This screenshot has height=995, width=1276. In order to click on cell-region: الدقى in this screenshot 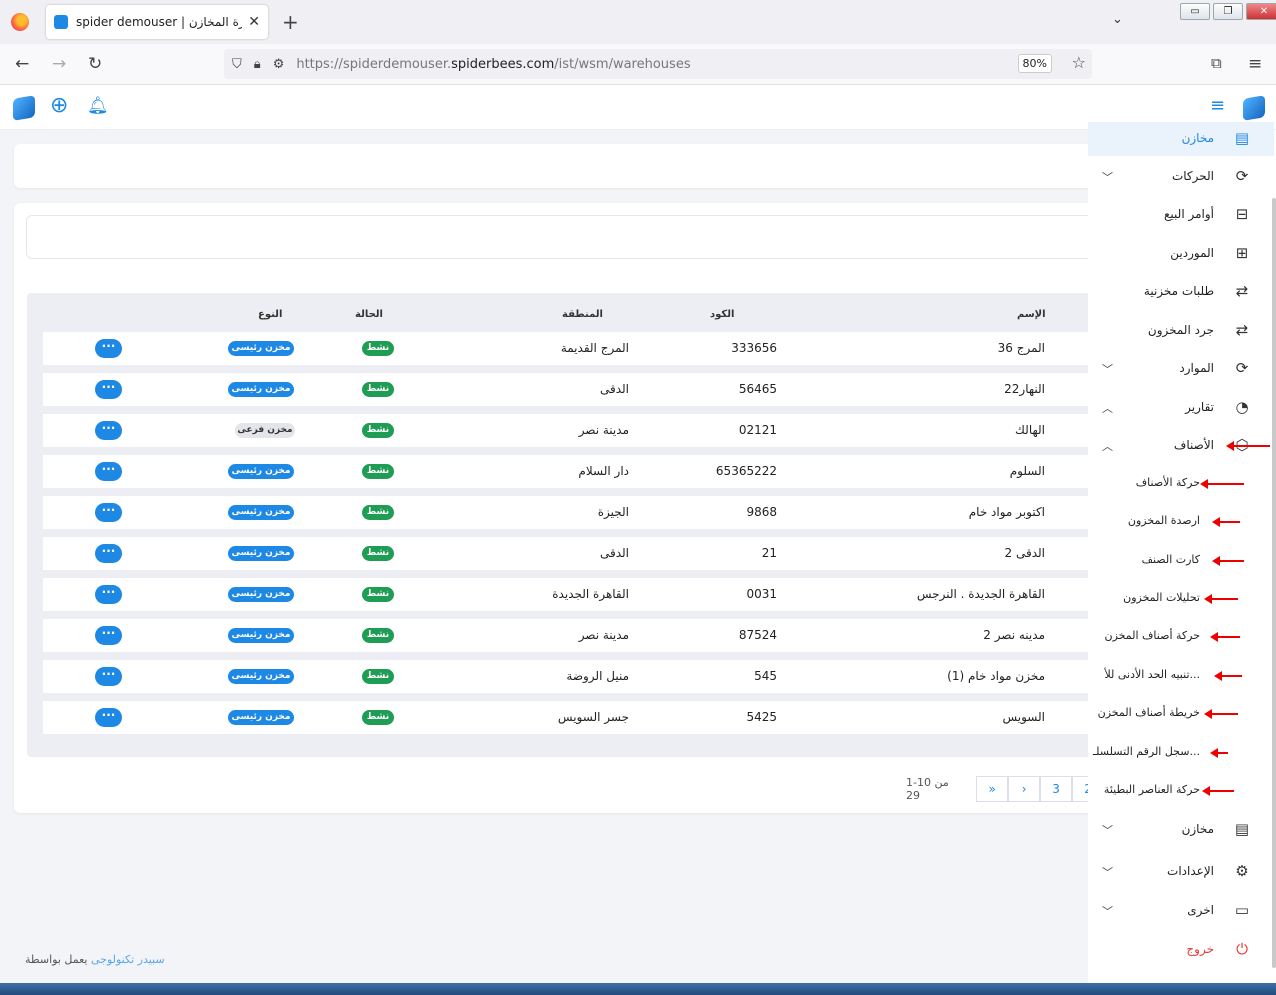, I will do `click(614, 553)`.